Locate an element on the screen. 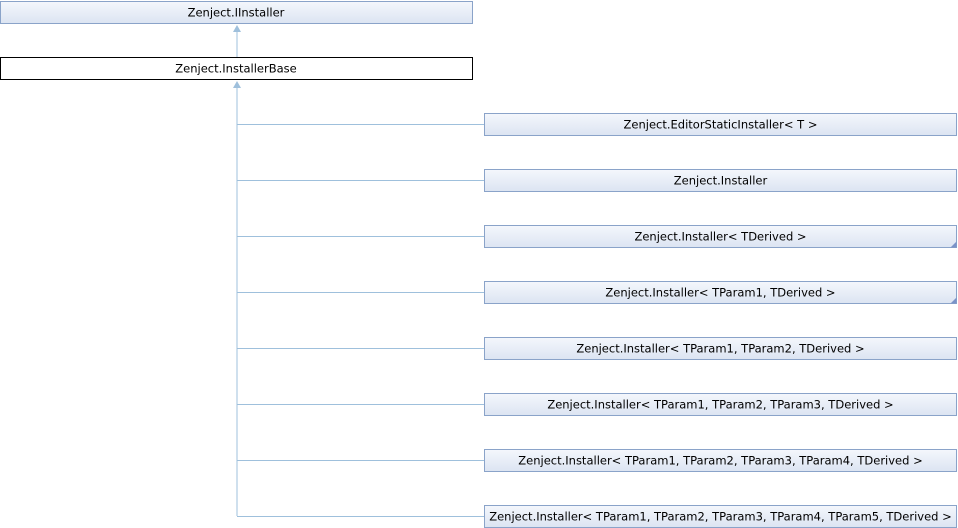 Image resolution: width=958 pixels, height=528 pixels. node-derived-class: Zenject.EditorStaticInstaller< T > is located at coordinates (720, 124).